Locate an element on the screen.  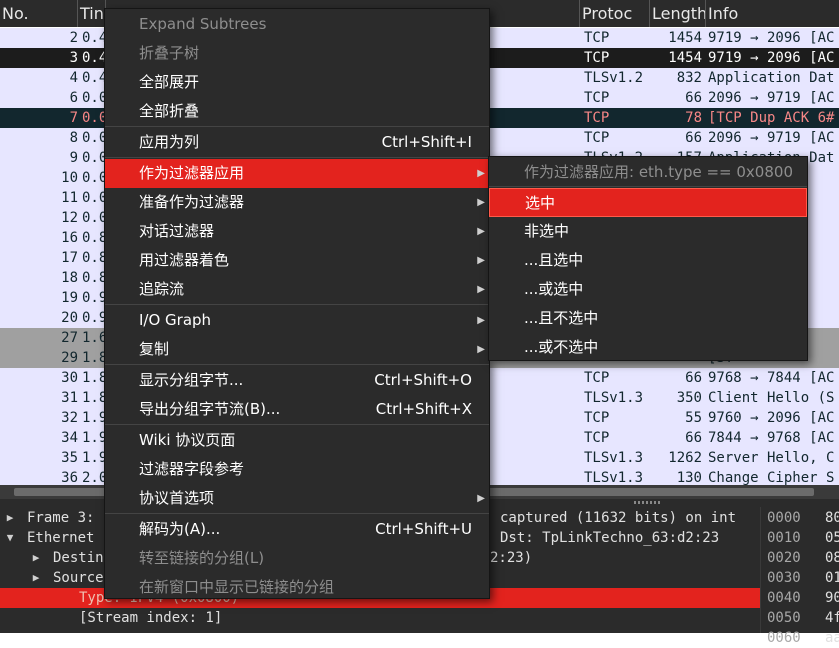
packet-number: 29 is located at coordinates (69, 358).